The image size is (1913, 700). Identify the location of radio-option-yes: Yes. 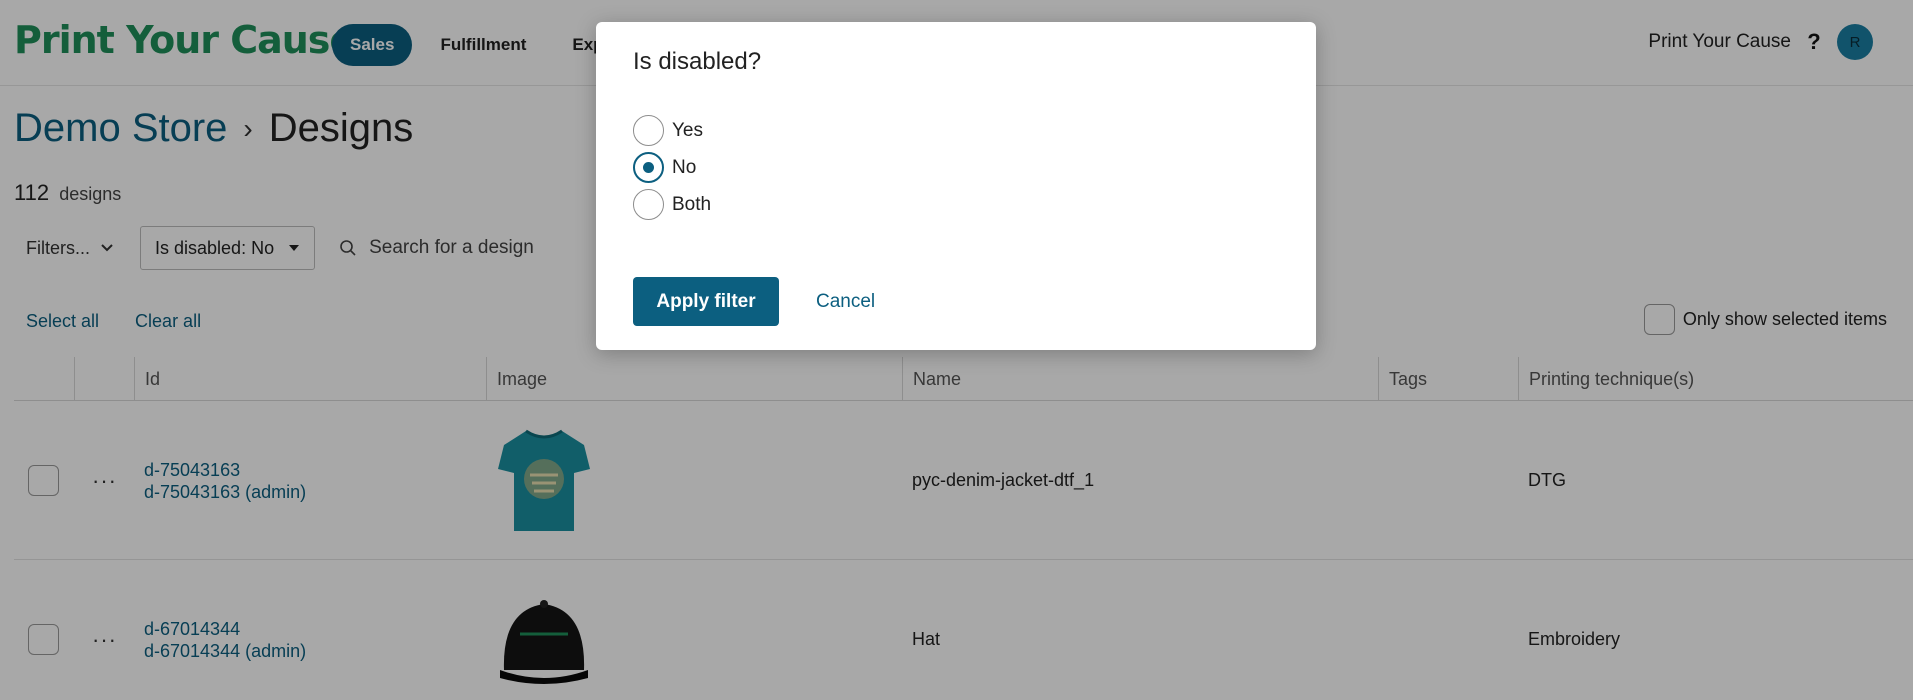
(672, 130).